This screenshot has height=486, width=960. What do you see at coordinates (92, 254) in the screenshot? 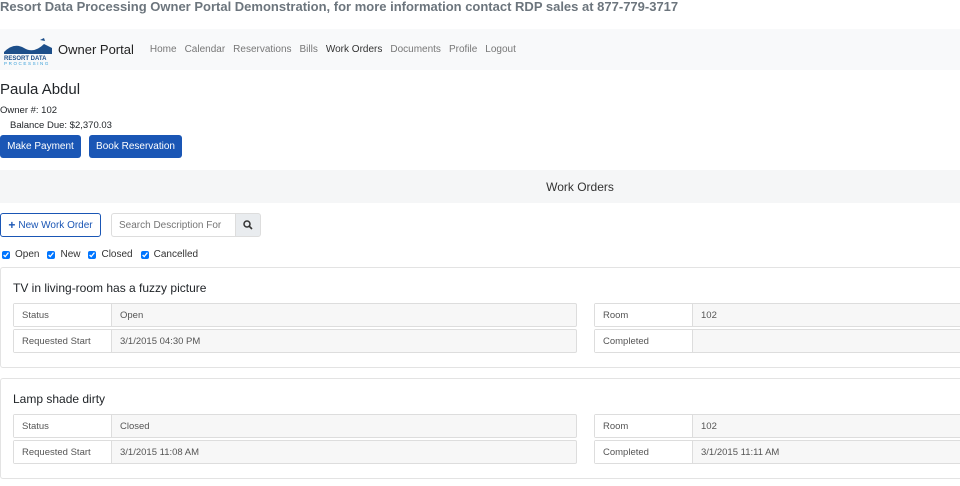
I see `filter-closed-checkbox` at bounding box center [92, 254].